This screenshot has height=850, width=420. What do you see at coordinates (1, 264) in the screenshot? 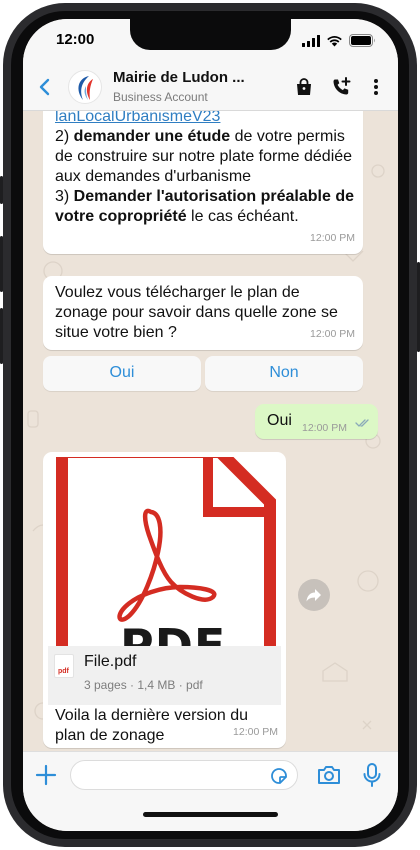
I see `volume-up-button` at bounding box center [1, 264].